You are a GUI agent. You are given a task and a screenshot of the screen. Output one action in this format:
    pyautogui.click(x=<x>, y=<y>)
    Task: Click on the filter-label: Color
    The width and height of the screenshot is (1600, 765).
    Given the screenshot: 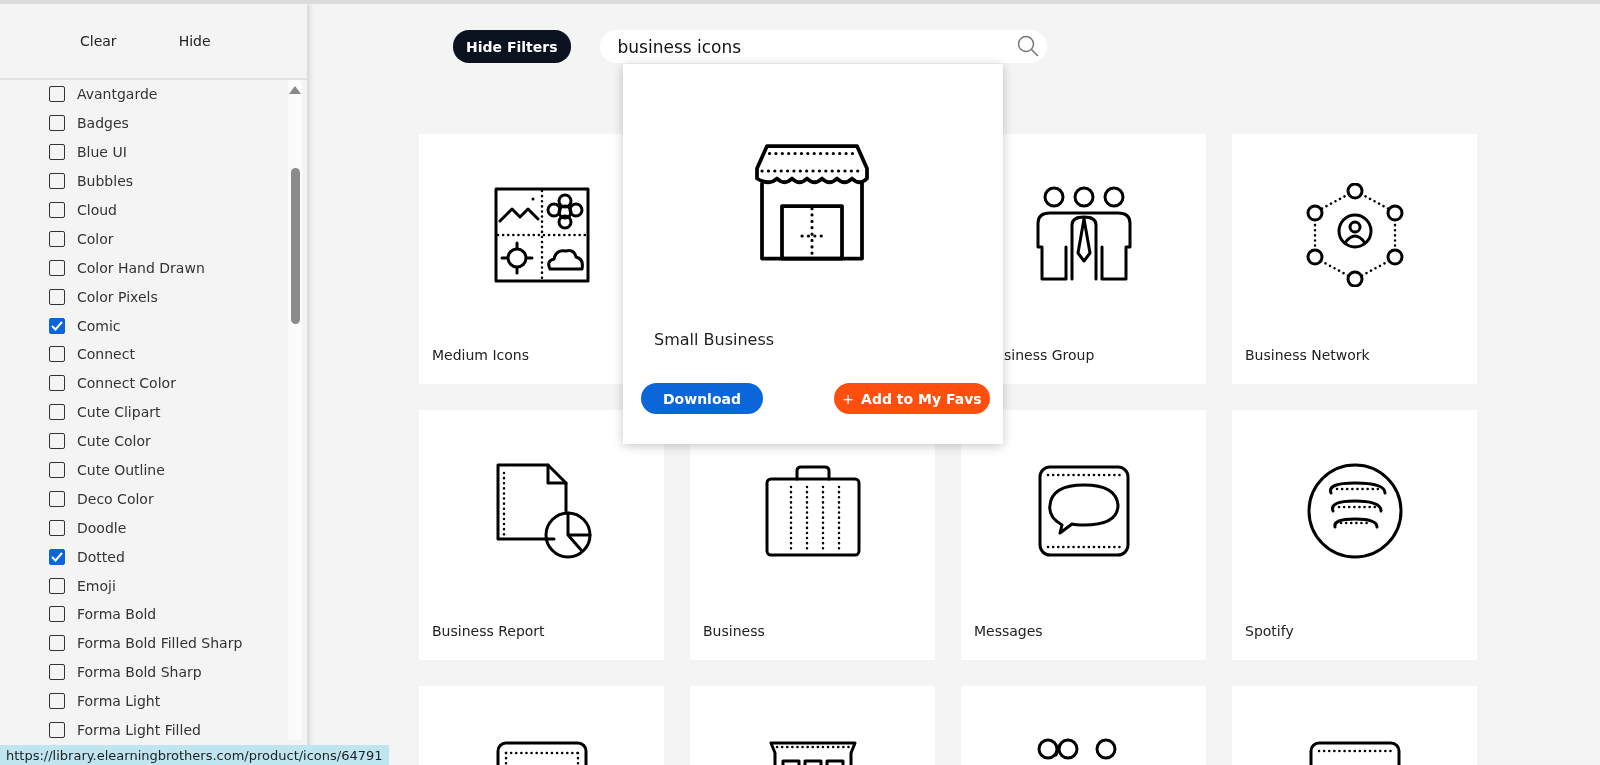 What is the action you would take?
    pyautogui.click(x=95, y=238)
    